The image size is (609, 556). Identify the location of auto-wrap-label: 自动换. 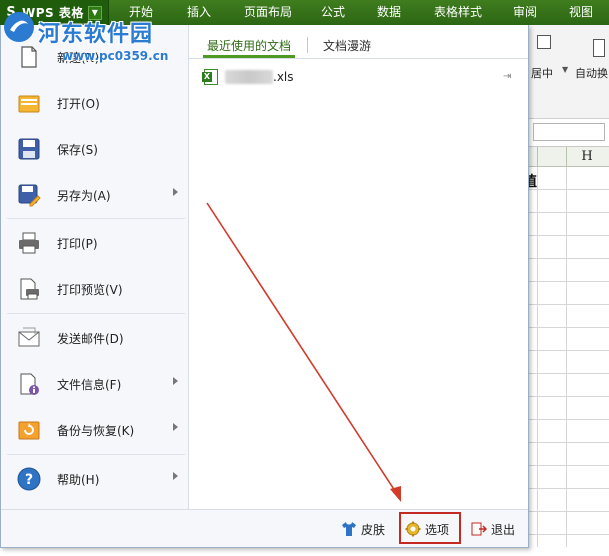
(591, 73).